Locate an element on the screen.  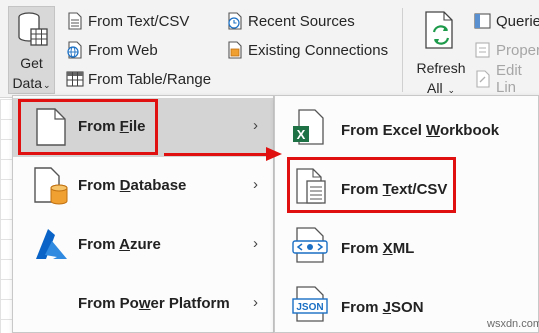
web-page-icon is located at coordinates (74, 50).